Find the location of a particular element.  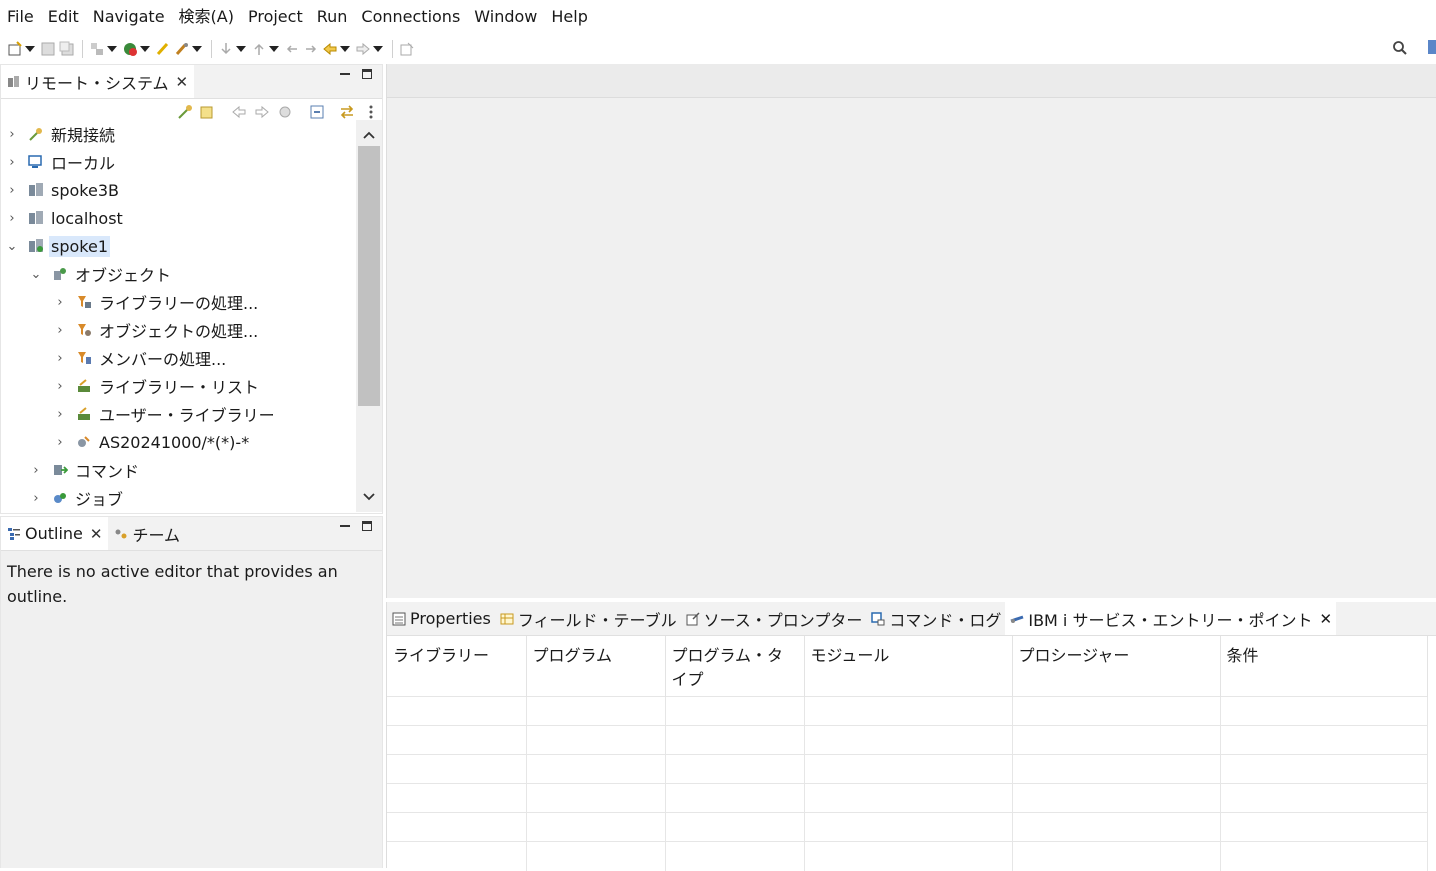

menu-edit: Edit is located at coordinates (63, 17).